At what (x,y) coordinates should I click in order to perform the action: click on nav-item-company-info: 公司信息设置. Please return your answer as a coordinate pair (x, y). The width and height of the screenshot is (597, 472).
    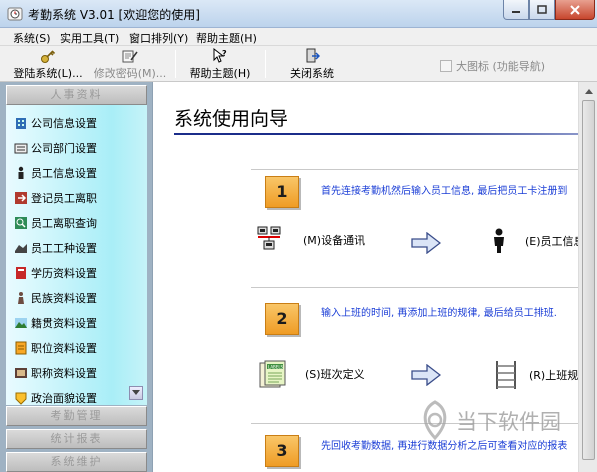
    Looking at the image, I should click on (55, 123).